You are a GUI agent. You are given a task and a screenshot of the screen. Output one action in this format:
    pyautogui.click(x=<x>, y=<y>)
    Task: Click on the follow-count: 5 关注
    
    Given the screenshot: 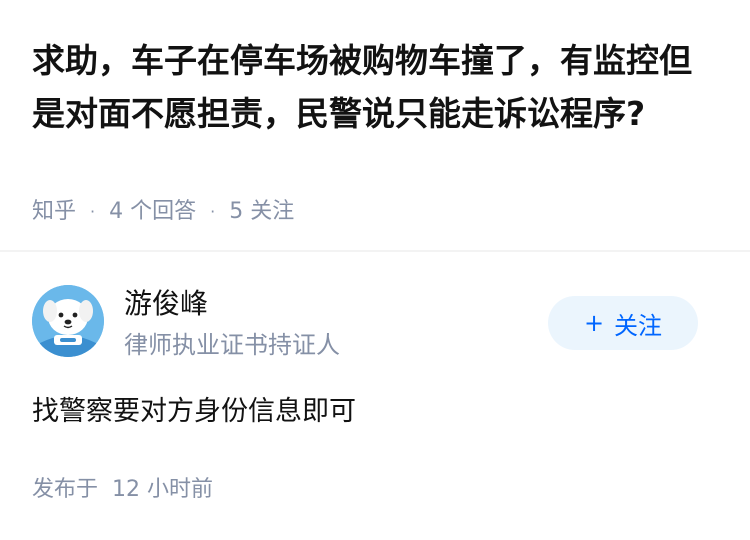 What is the action you would take?
    pyautogui.click(x=261, y=212)
    